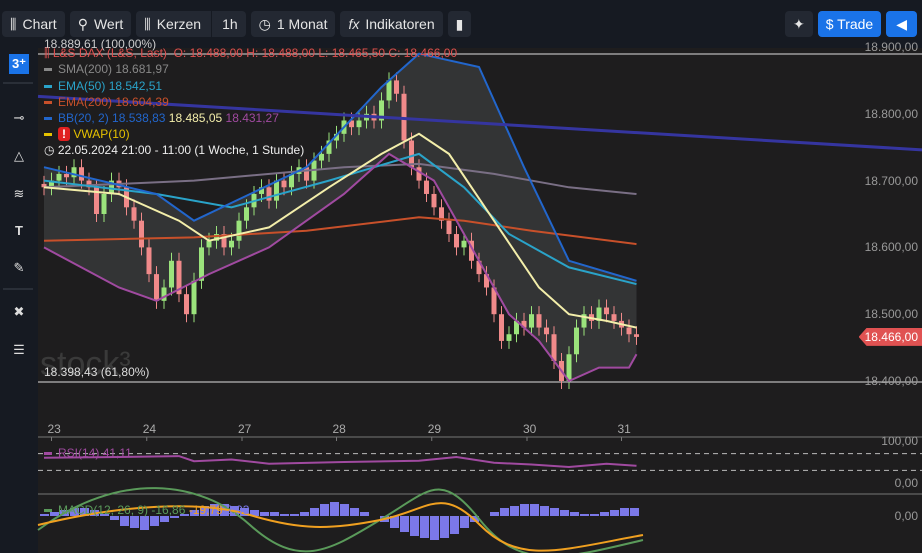 The height and width of the screenshot is (553, 922). I want to click on vwap-label: VWAP(10), so click(101, 134).